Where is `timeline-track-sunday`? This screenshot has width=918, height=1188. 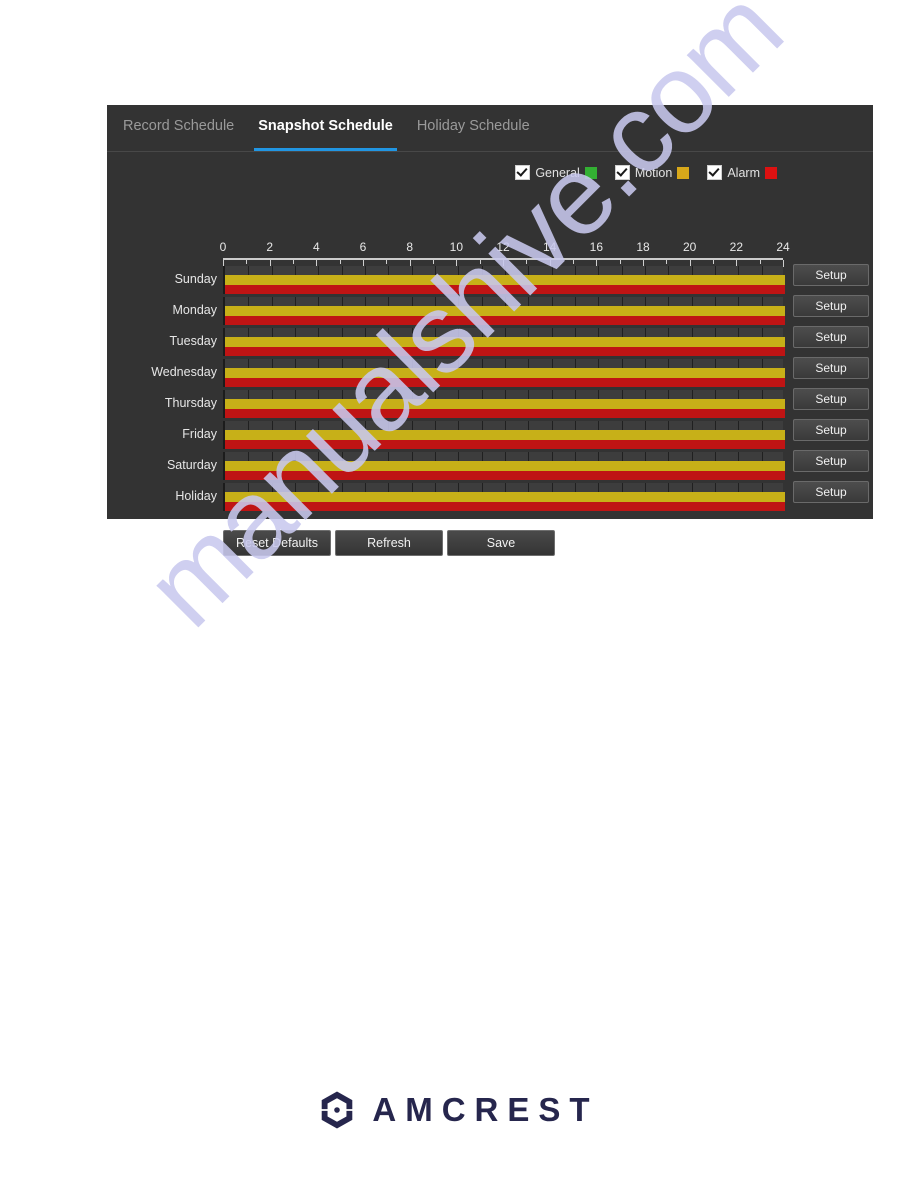
timeline-track-sunday is located at coordinates (504, 280).